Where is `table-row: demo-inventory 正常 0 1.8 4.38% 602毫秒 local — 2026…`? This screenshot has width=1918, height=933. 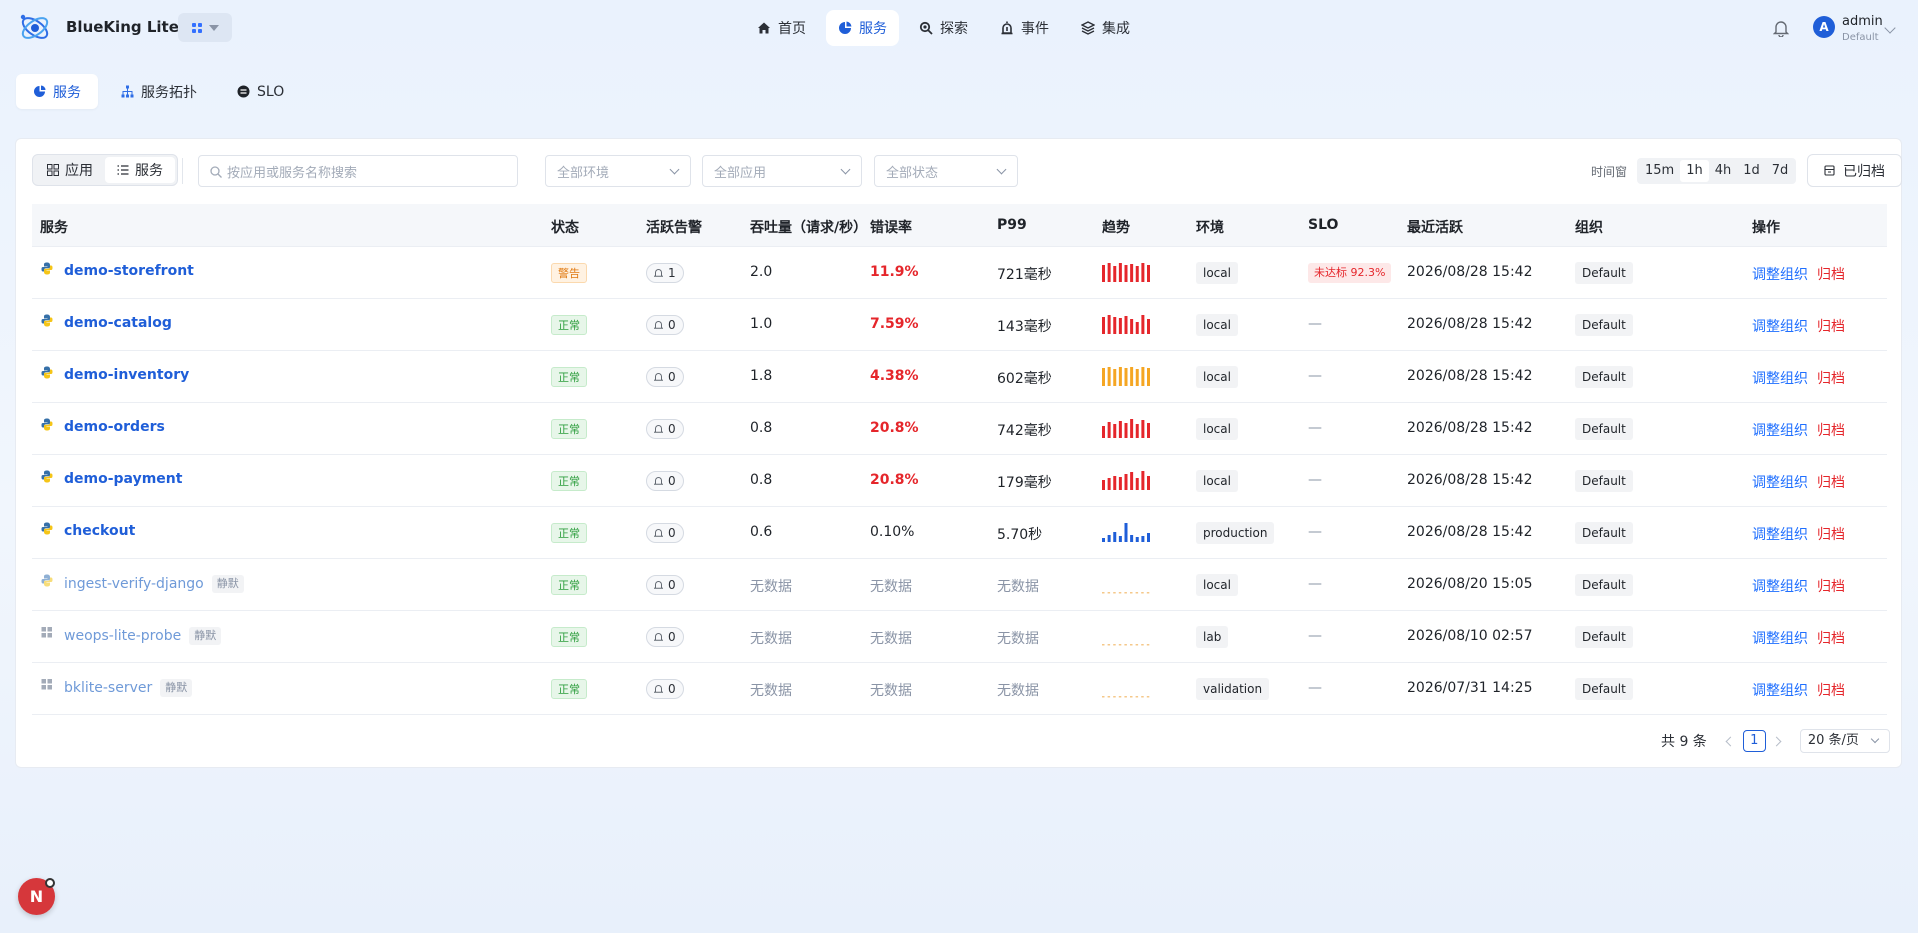
table-row: demo-inventory 正常 0 1.8 4.38% 602毫秒 local — 2026… is located at coordinates (959, 377).